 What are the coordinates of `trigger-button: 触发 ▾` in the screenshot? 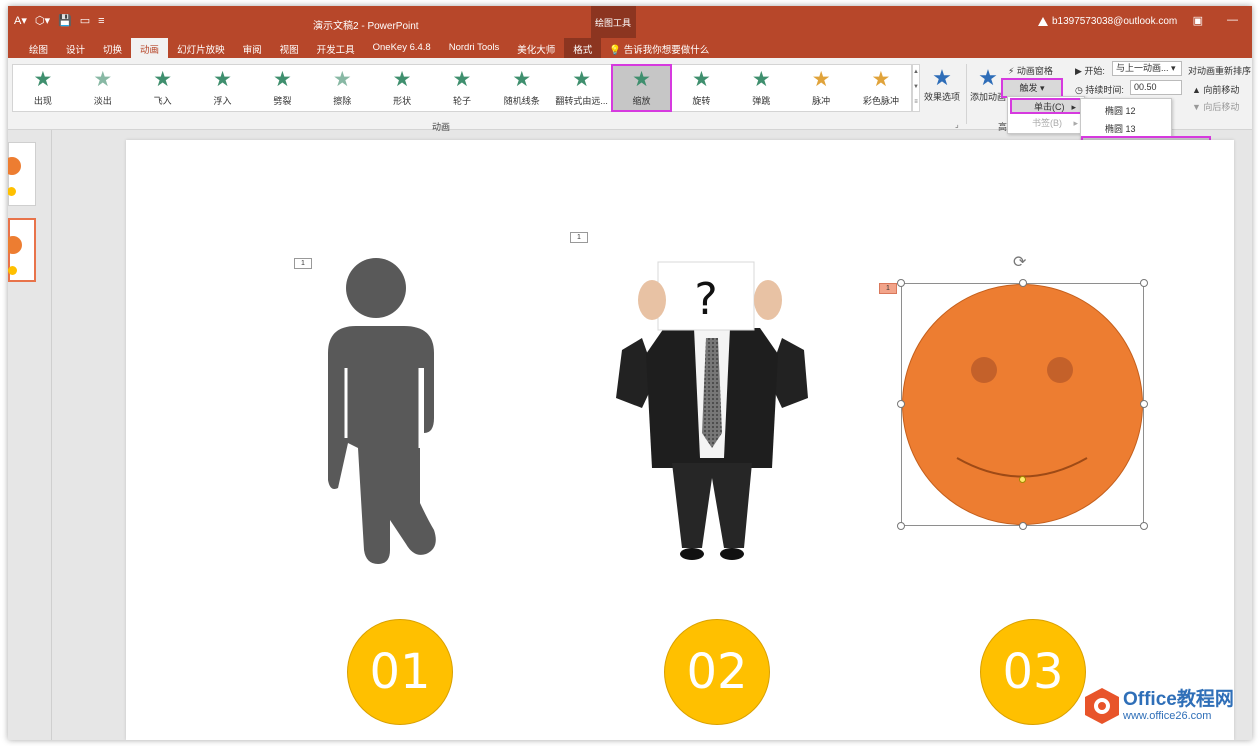 It's located at (1032, 88).